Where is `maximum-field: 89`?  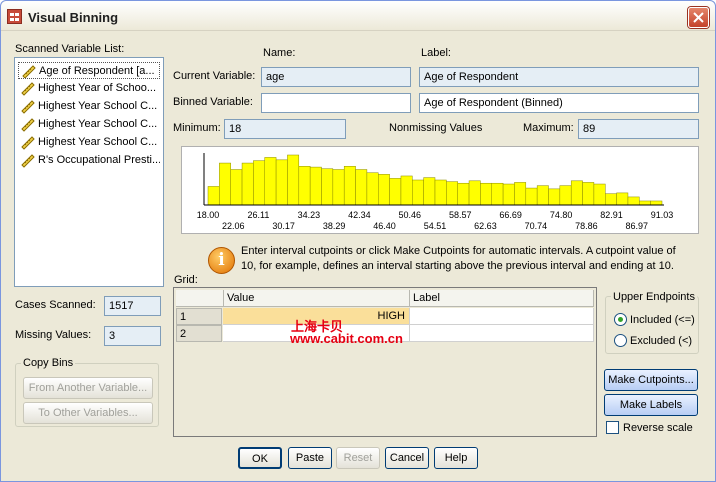 maximum-field: 89 is located at coordinates (638, 129).